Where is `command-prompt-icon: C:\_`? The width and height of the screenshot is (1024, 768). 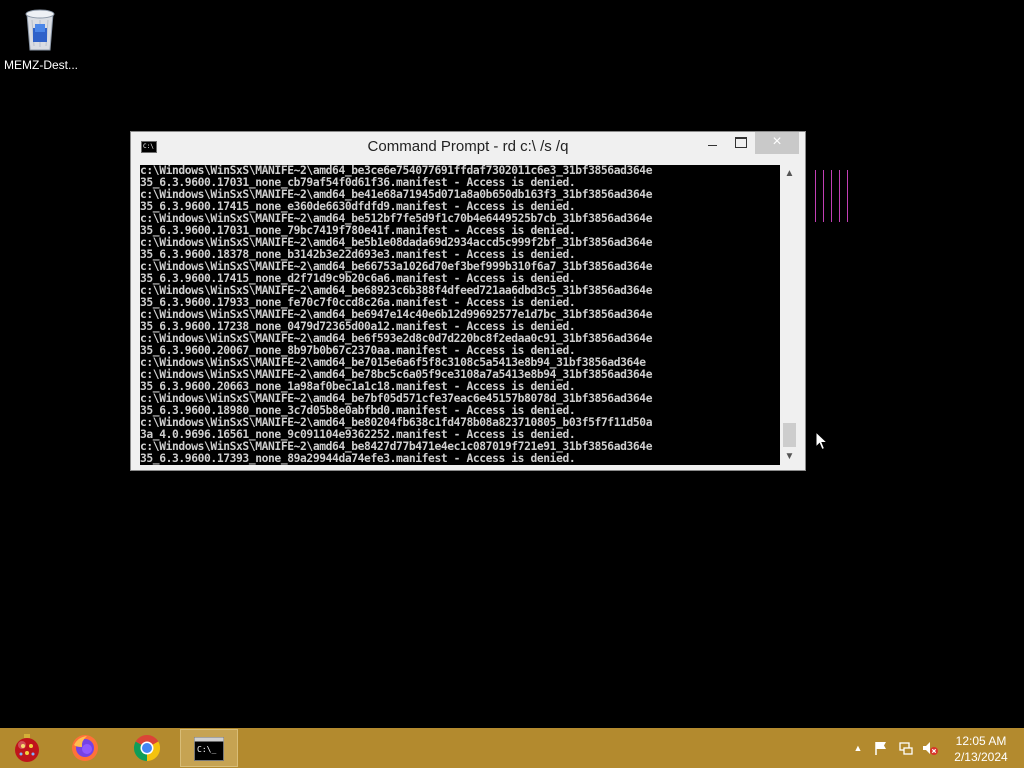 command-prompt-icon: C:\_ is located at coordinates (209, 749).